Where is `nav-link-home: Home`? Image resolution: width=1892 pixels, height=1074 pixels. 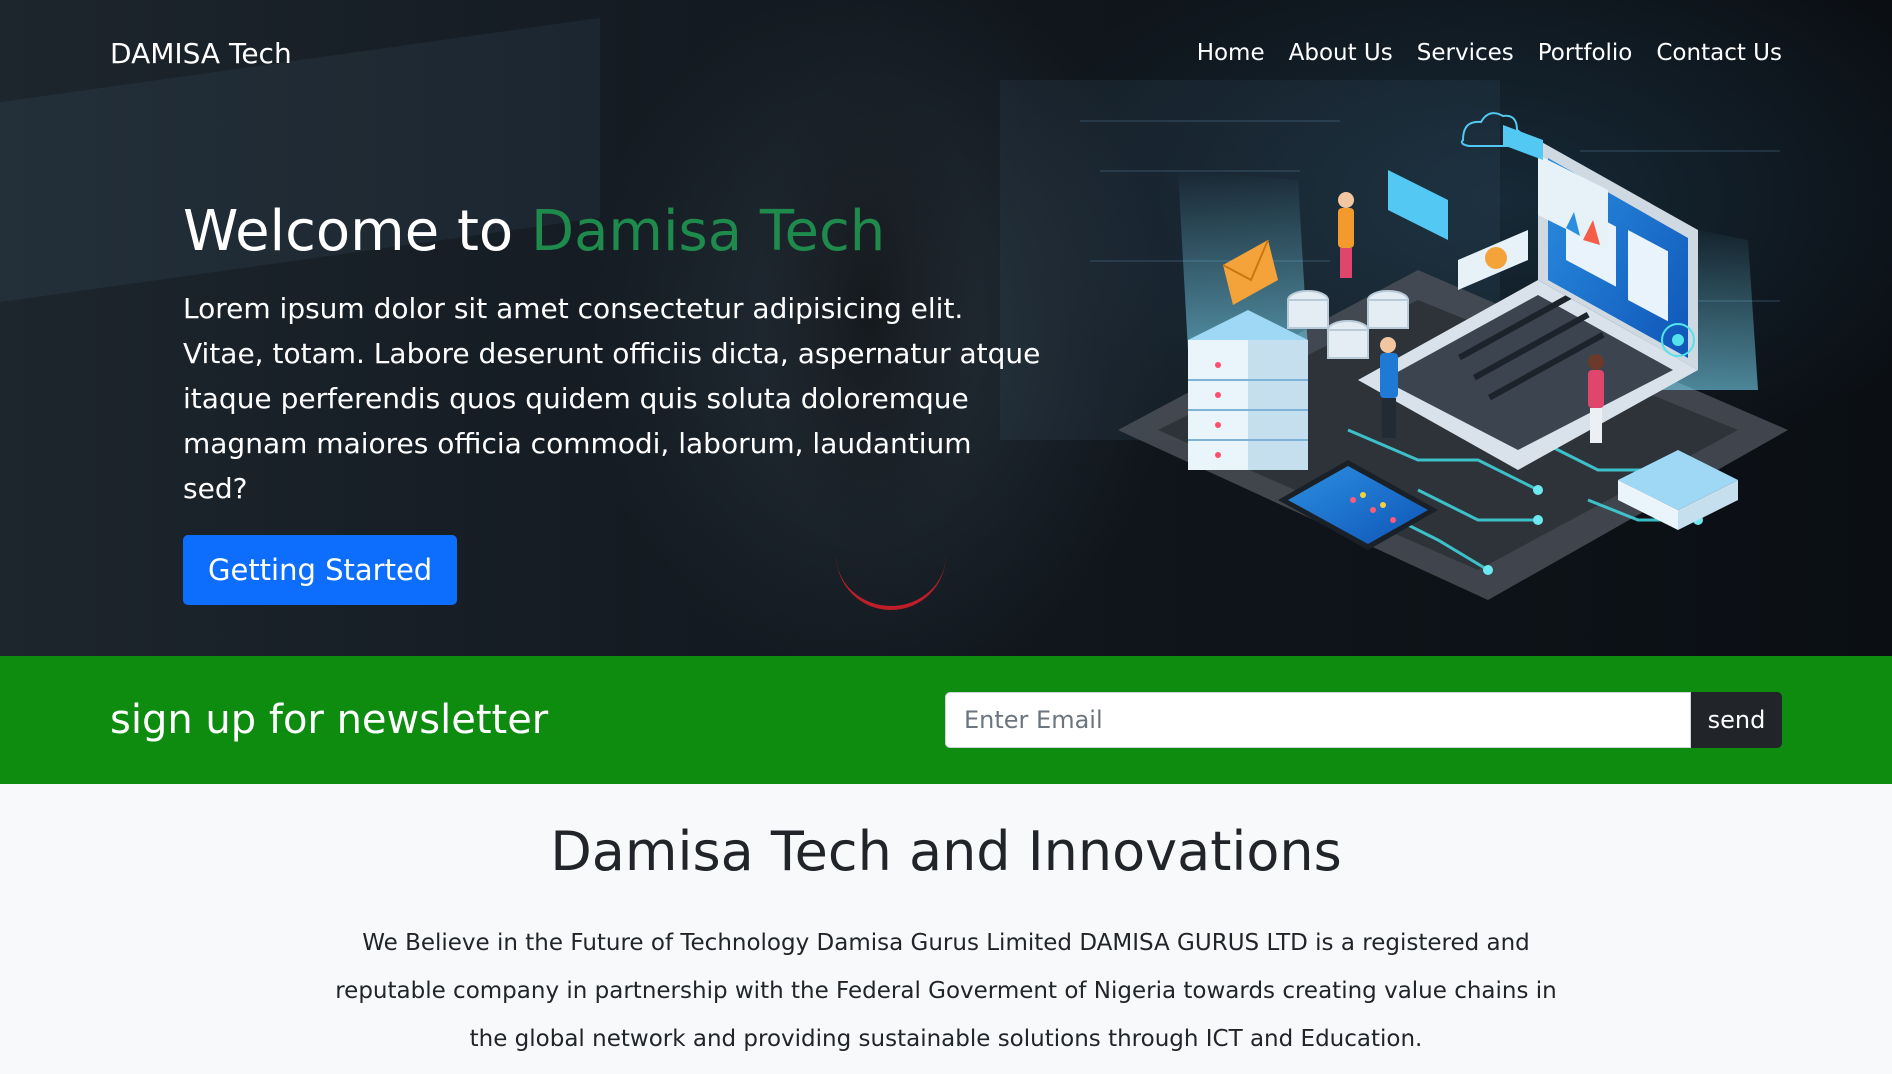 nav-link-home: Home is located at coordinates (1231, 53).